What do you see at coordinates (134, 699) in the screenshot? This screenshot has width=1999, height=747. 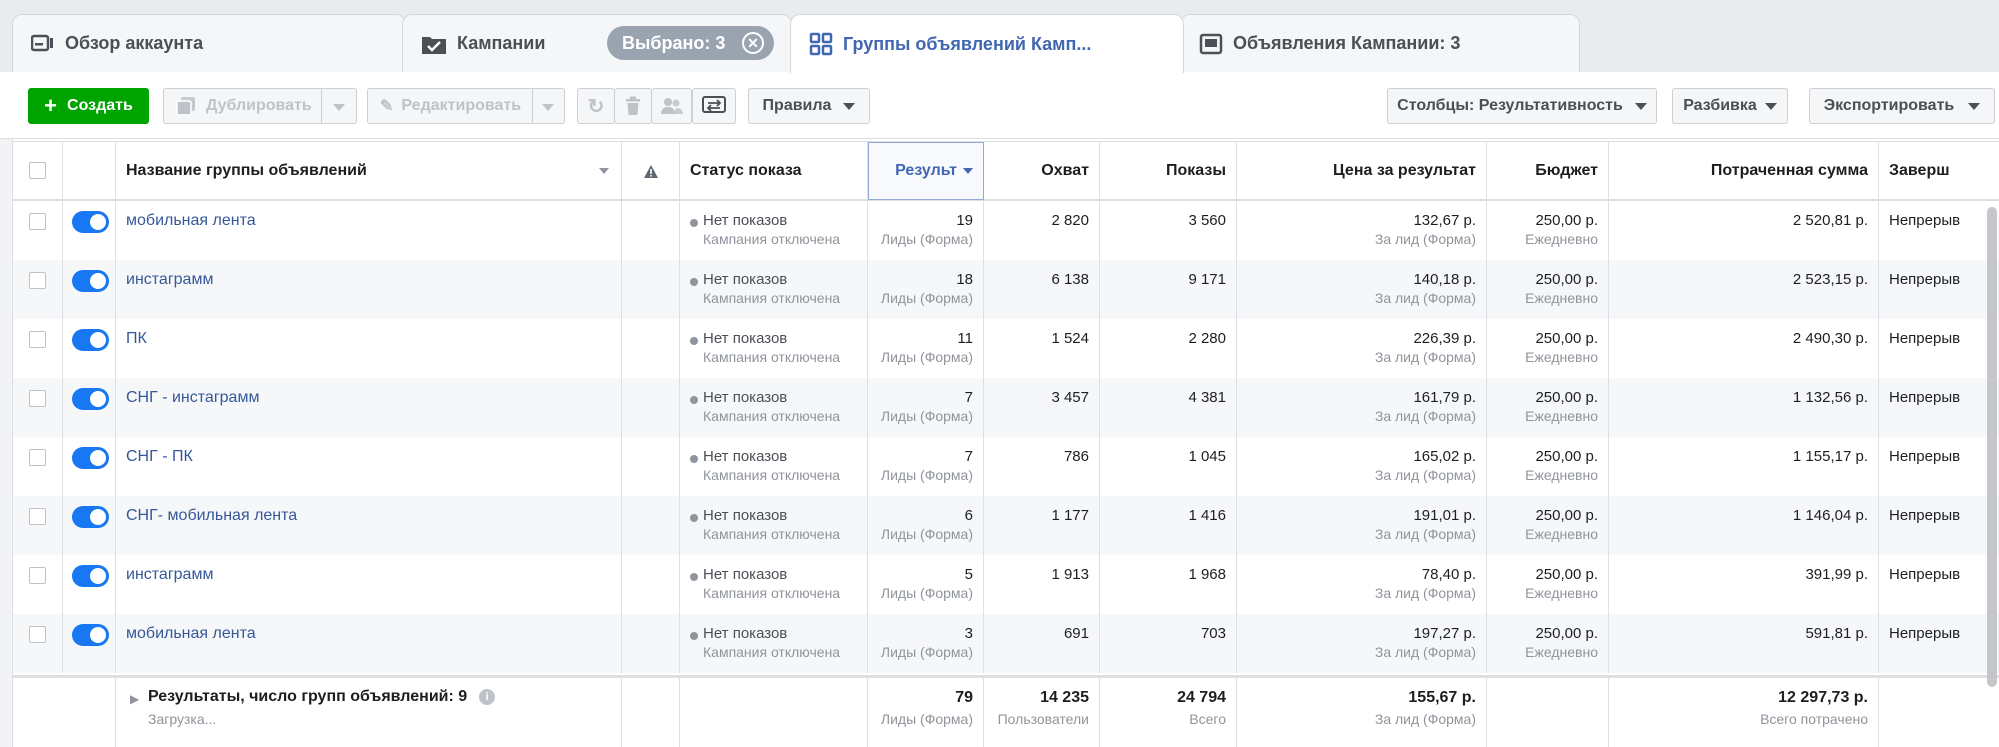 I see `chevron-right-icon: ▶` at bounding box center [134, 699].